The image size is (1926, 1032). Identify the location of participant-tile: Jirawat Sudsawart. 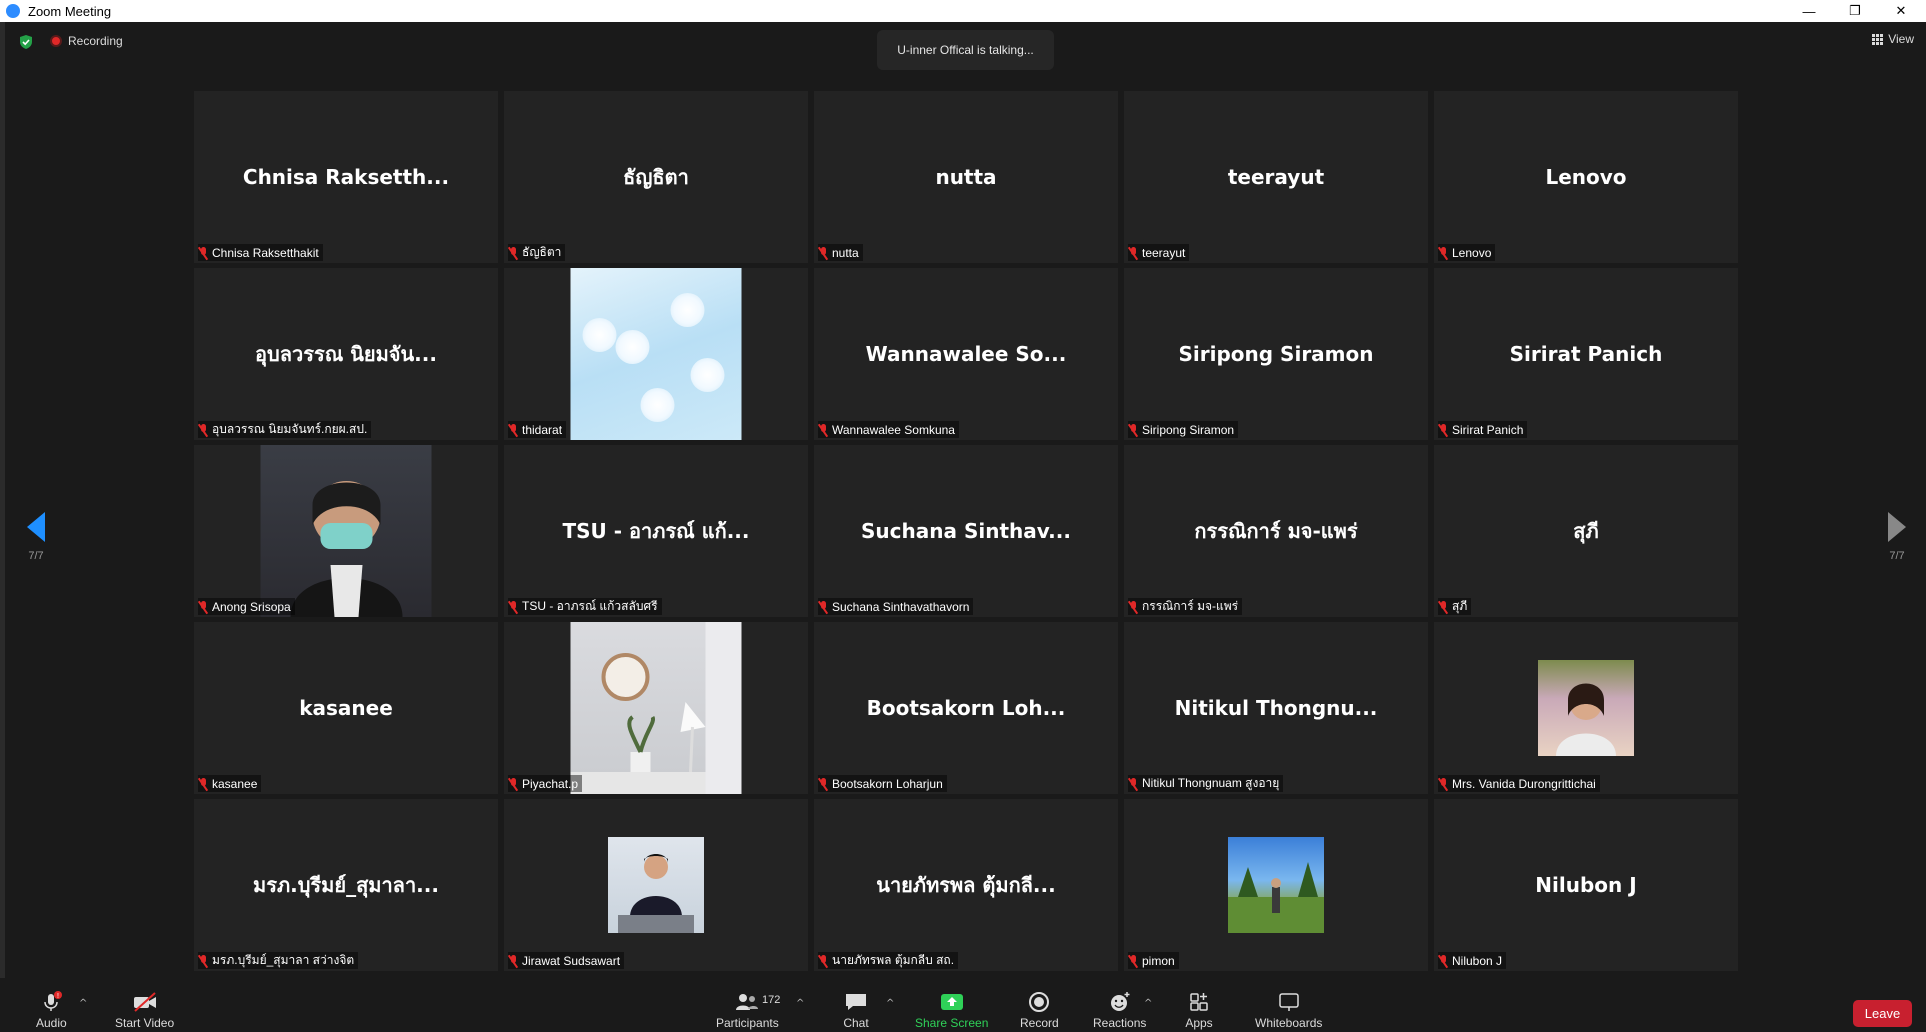
(656, 885).